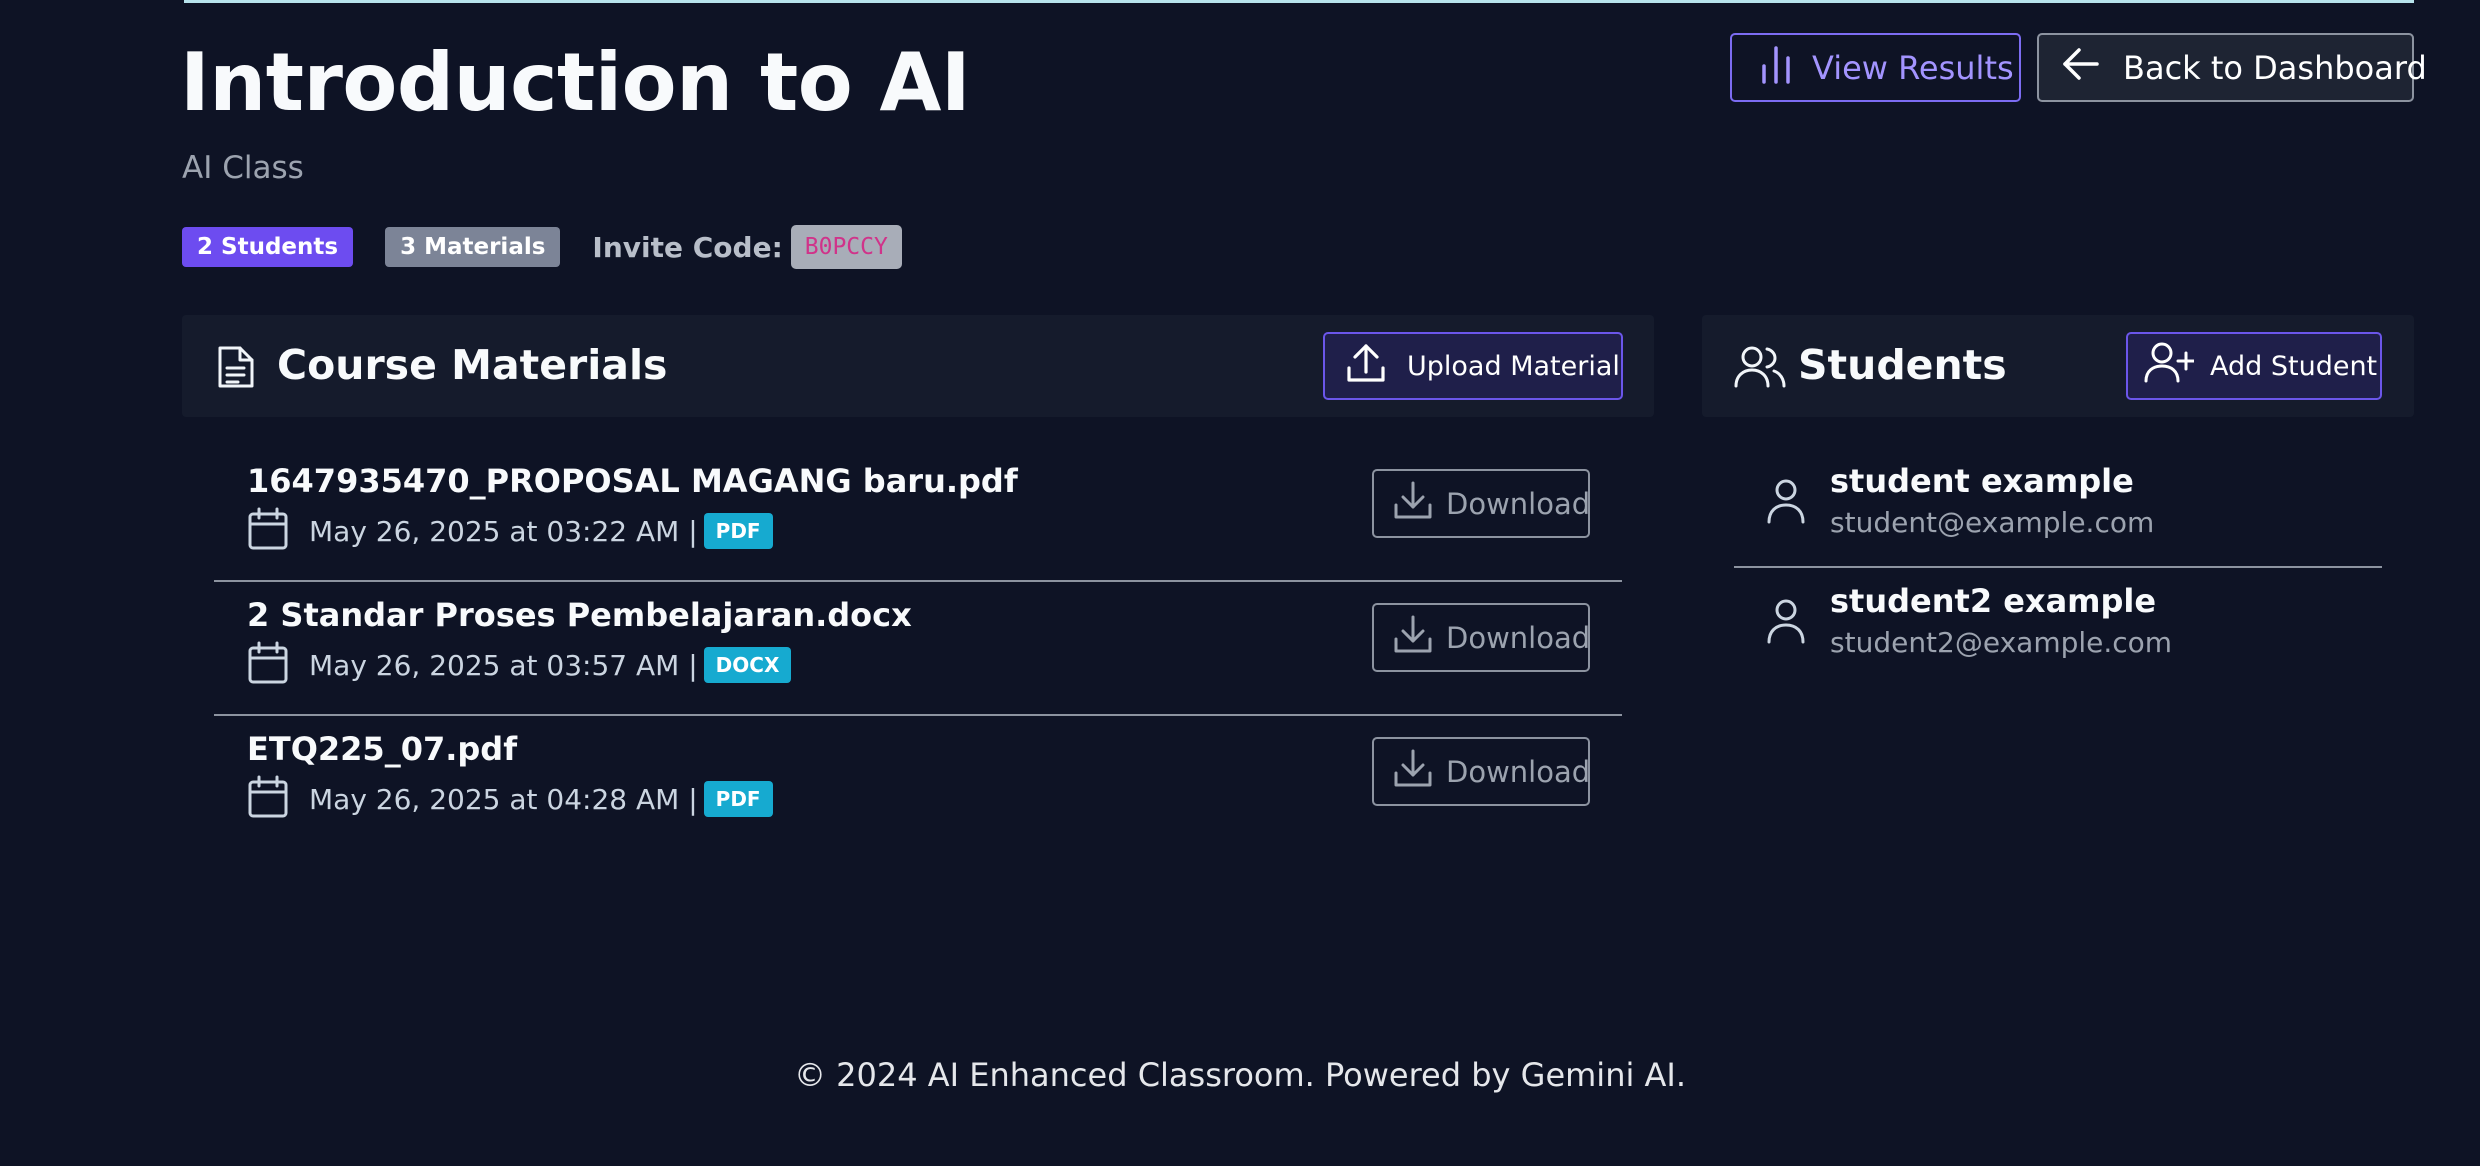 The width and height of the screenshot is (2480, 1166). I want to click on page-subtitle: AI Class, so click(243, 168).